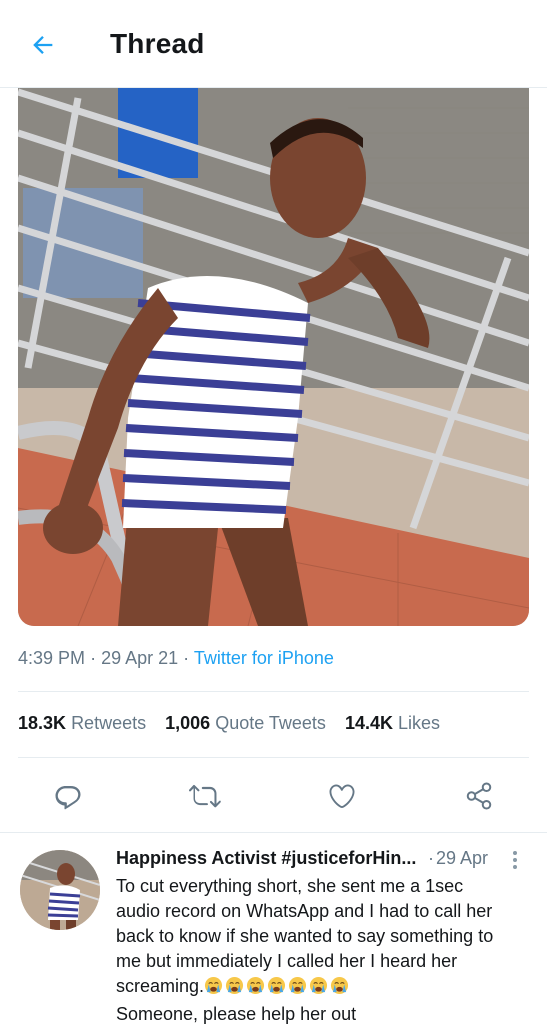 This screenshot has height=1024, width=547. I want to click on back-button, so click(43, 45).